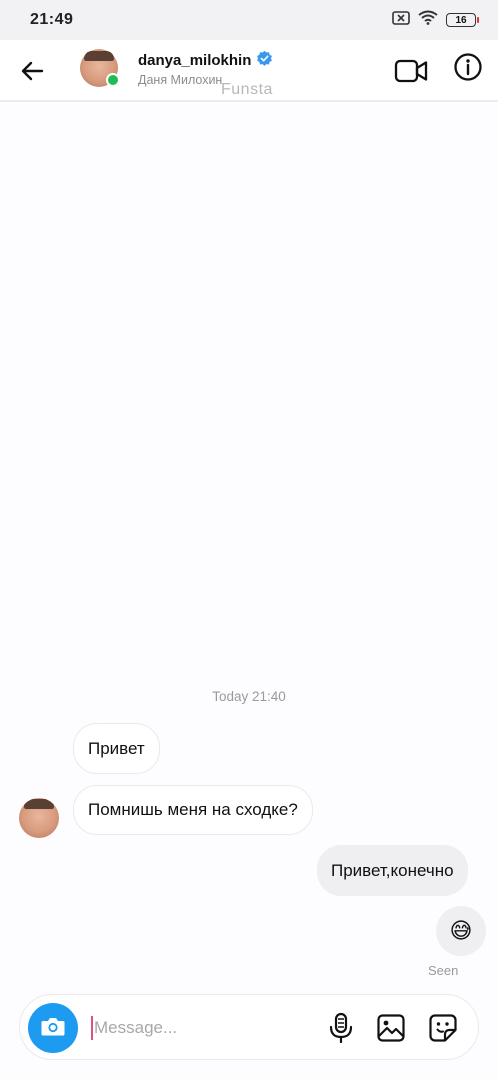 Image resolution: width=498 pixels, height=1080 pixels. I want to click on message-bubble-outgoing: Привет,конечно, so click(392, 870).